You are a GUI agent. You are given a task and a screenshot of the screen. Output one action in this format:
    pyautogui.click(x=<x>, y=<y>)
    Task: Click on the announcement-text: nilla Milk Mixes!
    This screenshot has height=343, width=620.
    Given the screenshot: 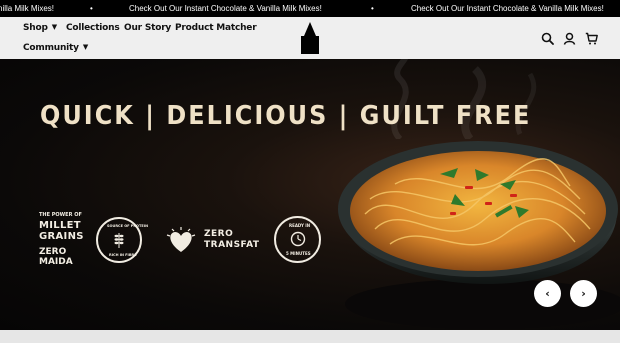 What is the action you would take?
    pyautogui.click(x=27, y=8)
    